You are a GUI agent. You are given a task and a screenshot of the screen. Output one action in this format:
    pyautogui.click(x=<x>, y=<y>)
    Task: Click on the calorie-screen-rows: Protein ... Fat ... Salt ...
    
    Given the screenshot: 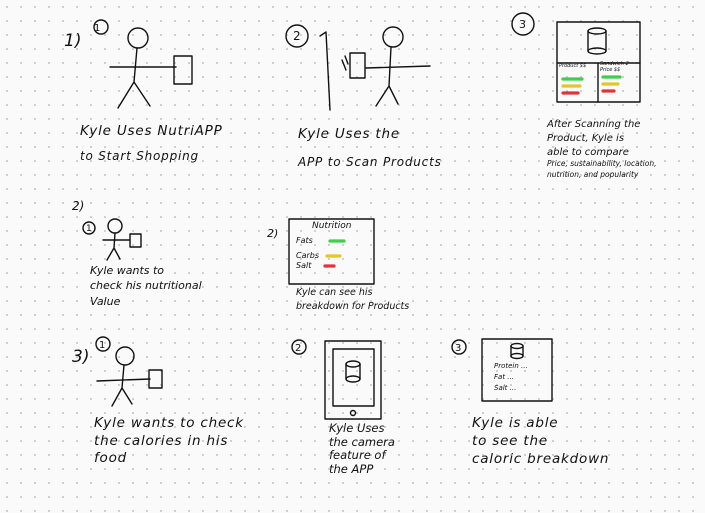 What is the action you would take?
    pyautogui.click(x=511, y=377)
    